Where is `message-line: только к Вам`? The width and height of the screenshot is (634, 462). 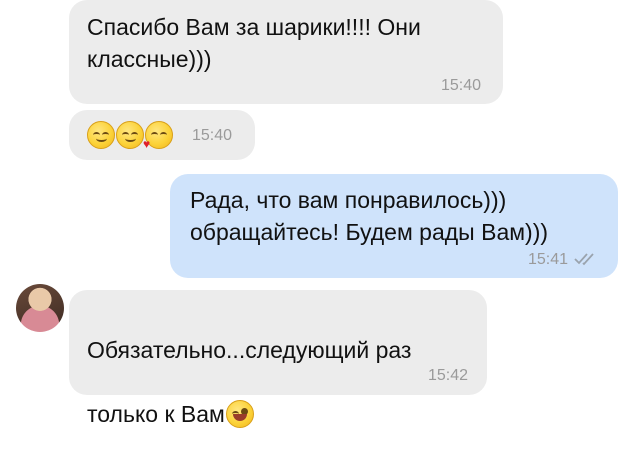
message-line: только к Вам is located at coordinates (249, 414).